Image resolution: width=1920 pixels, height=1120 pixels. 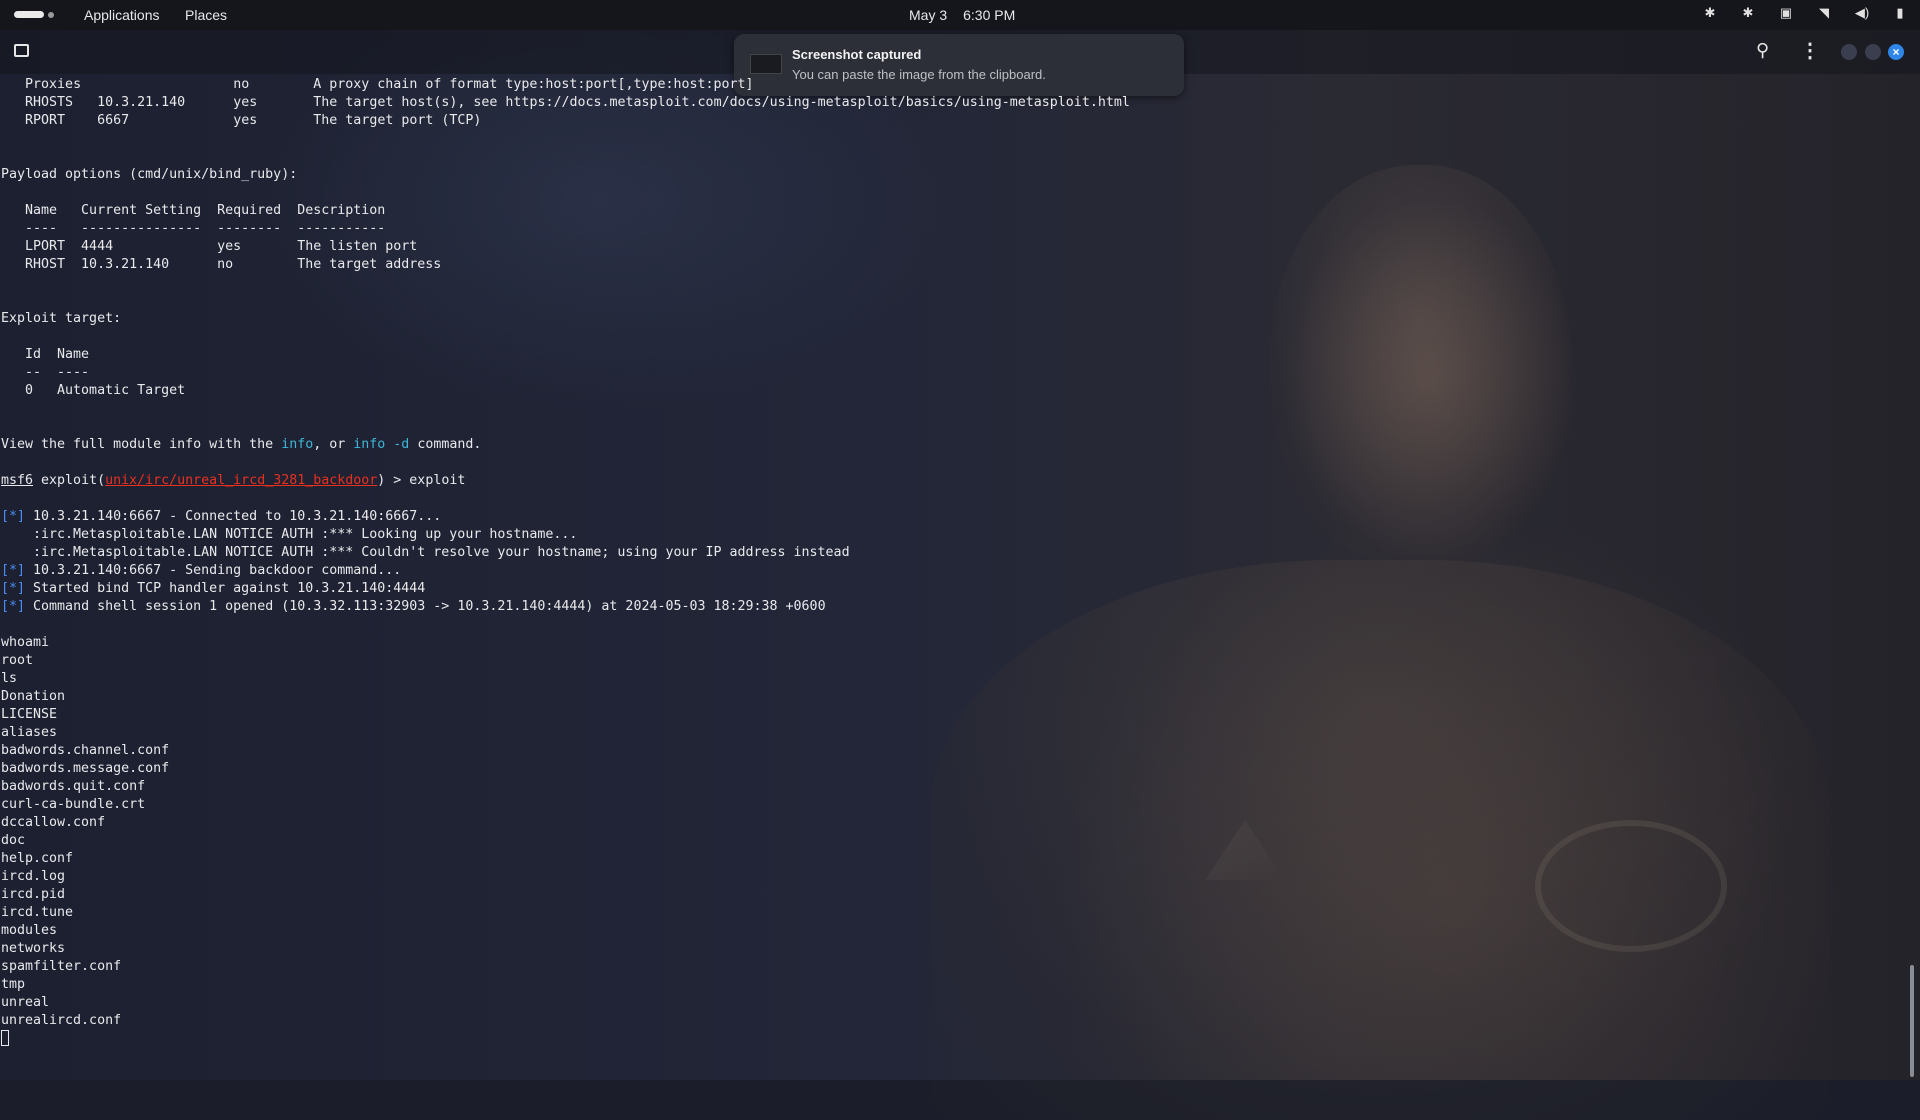 I want to click on target-table-rule: -- ----, so click(x=45, y=372).